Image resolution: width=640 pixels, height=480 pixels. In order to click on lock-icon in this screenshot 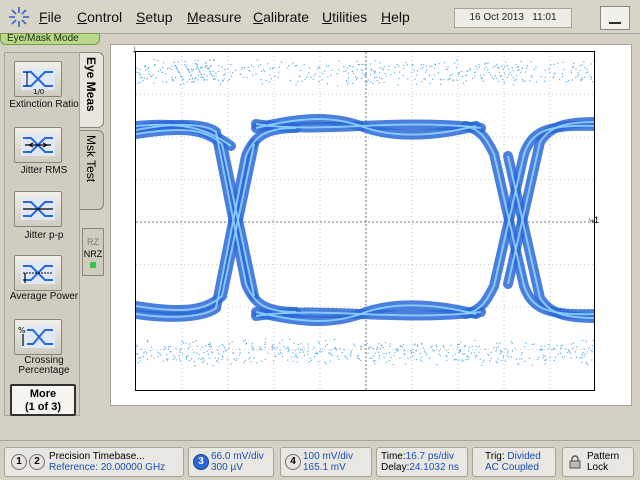, I will do `click(575, 462)`.